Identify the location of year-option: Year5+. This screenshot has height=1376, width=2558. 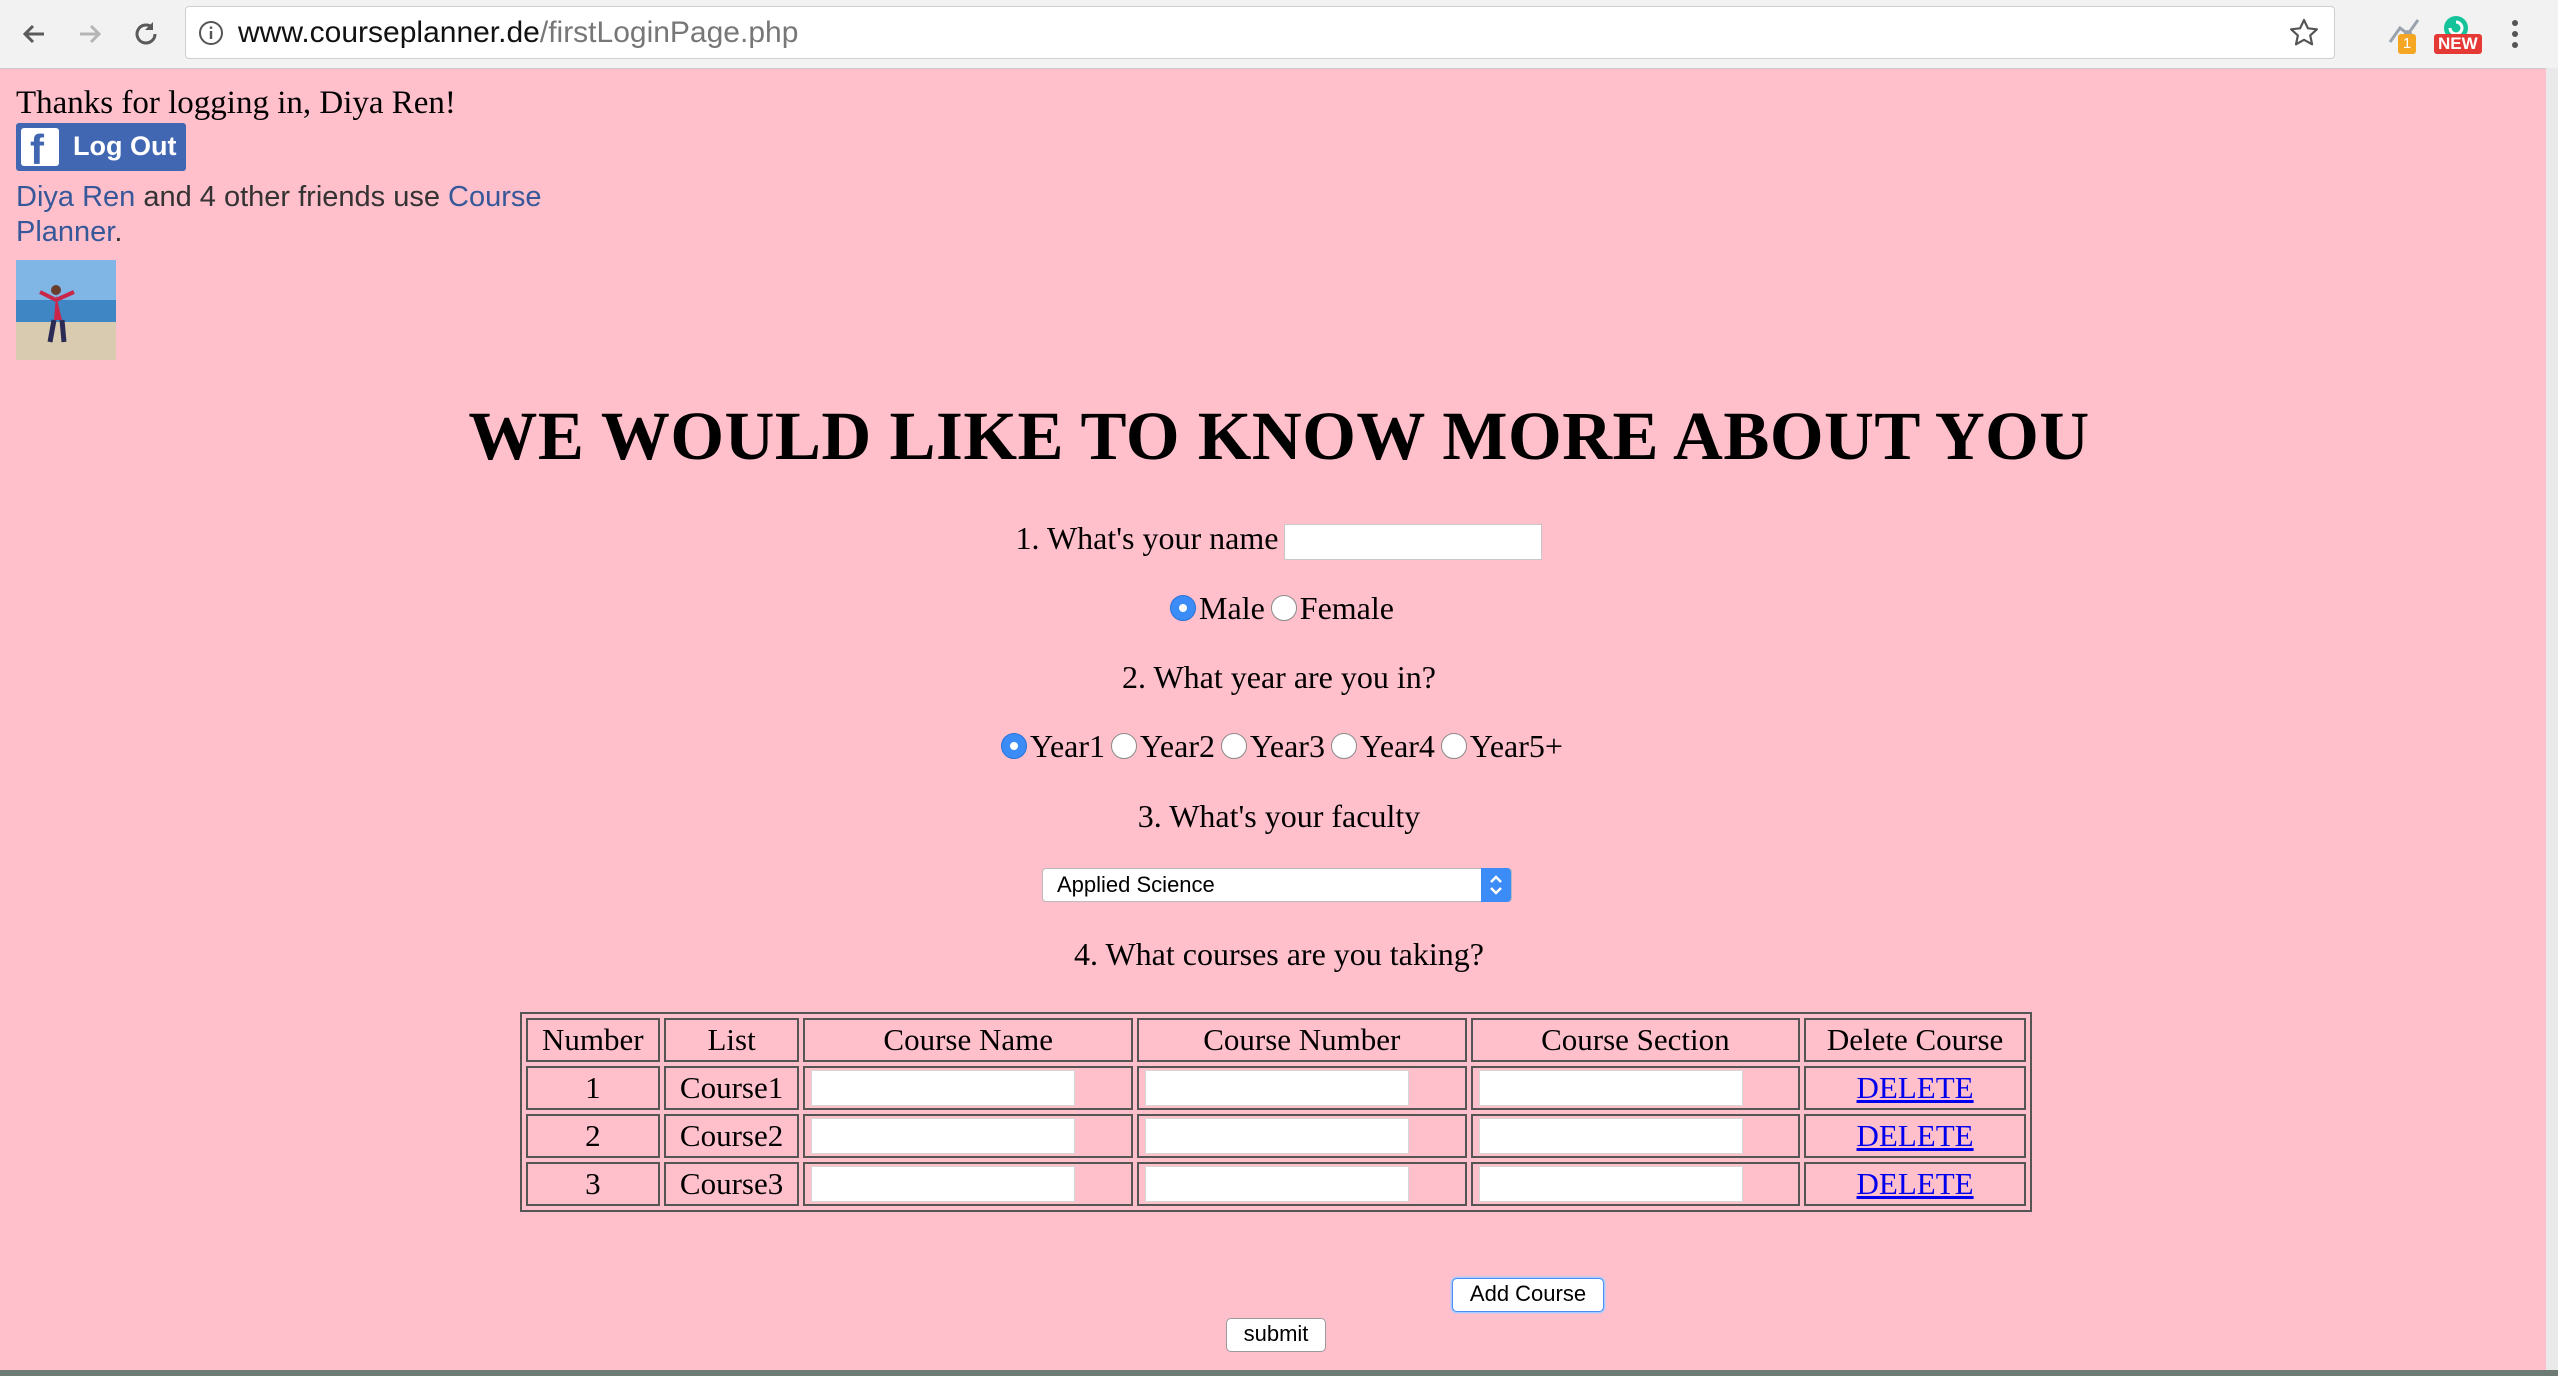
(1499, 746).